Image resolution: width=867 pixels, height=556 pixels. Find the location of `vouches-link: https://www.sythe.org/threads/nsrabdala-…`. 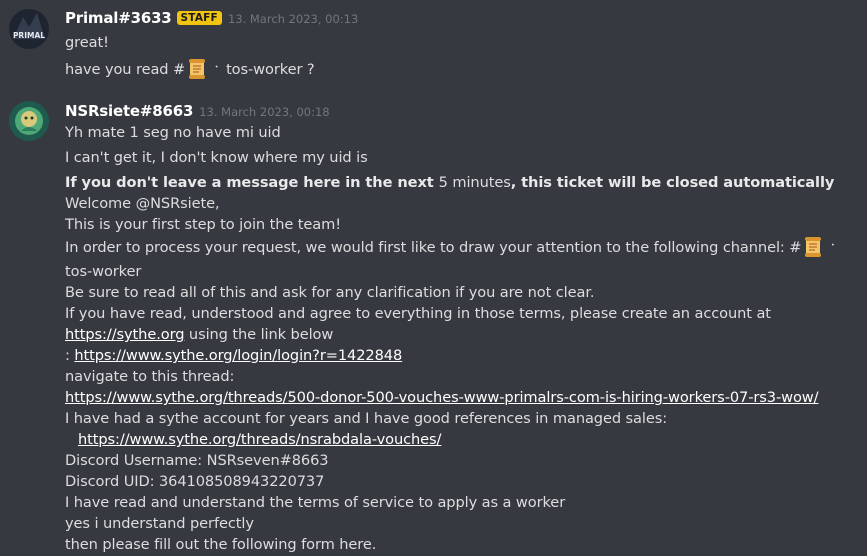

vouches-link: https://www.sythe.org/threads/nsrabdala-… is located at coordinates (259, 439).